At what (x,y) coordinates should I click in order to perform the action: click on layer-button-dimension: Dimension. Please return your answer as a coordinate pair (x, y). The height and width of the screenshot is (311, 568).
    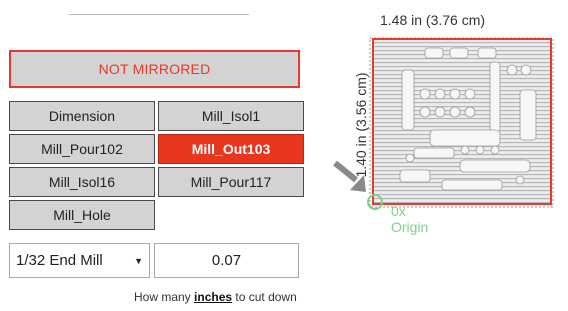
    Looking at the image, I should click on (82, 116).